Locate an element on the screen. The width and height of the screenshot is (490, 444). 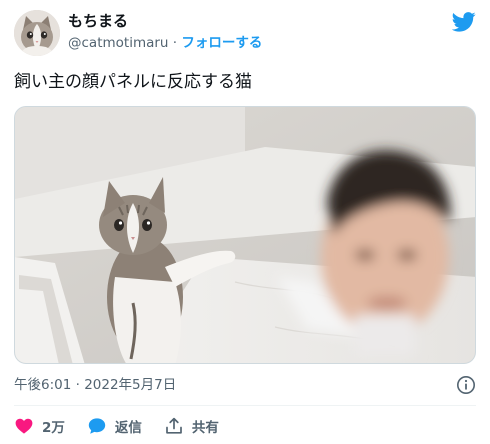
tweet-text: 飼い主の顔パネルに反応する猫 is located at coordinates (133, 82).